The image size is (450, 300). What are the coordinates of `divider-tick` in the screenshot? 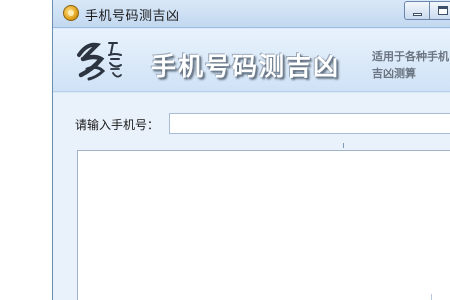 It's located at (343, 145).